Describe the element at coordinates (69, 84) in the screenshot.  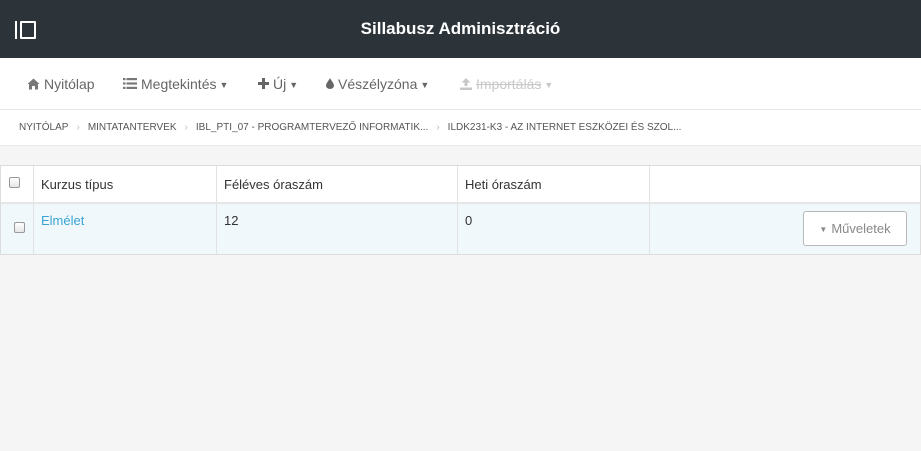
I see `home-label: Nyitólap` at that location.